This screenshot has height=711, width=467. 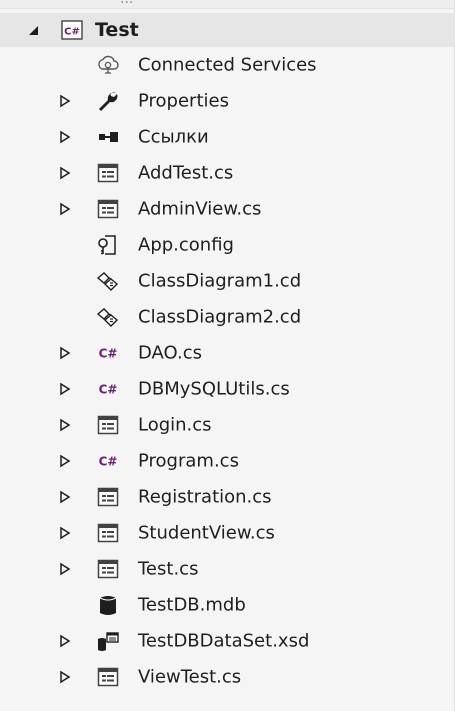 I want to click on tree-item-properties: Properties, so click(x=227, y=101).